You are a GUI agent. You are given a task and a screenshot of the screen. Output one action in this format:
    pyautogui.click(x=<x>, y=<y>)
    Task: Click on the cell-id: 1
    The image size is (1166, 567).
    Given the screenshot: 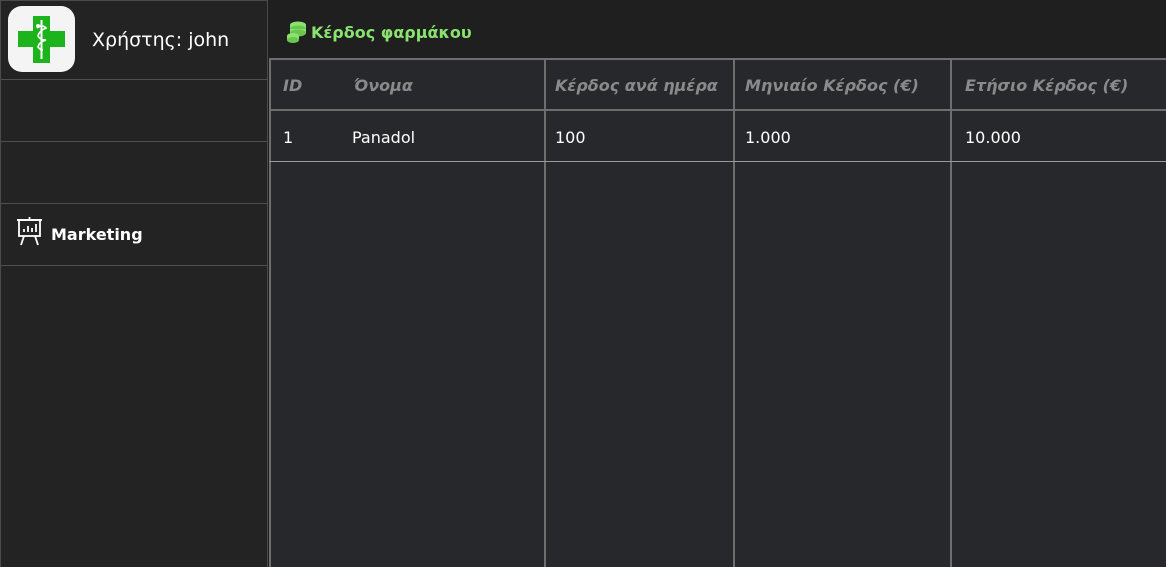 What is the action you would take?
    pyautogui.click(x=288, y=137)
    